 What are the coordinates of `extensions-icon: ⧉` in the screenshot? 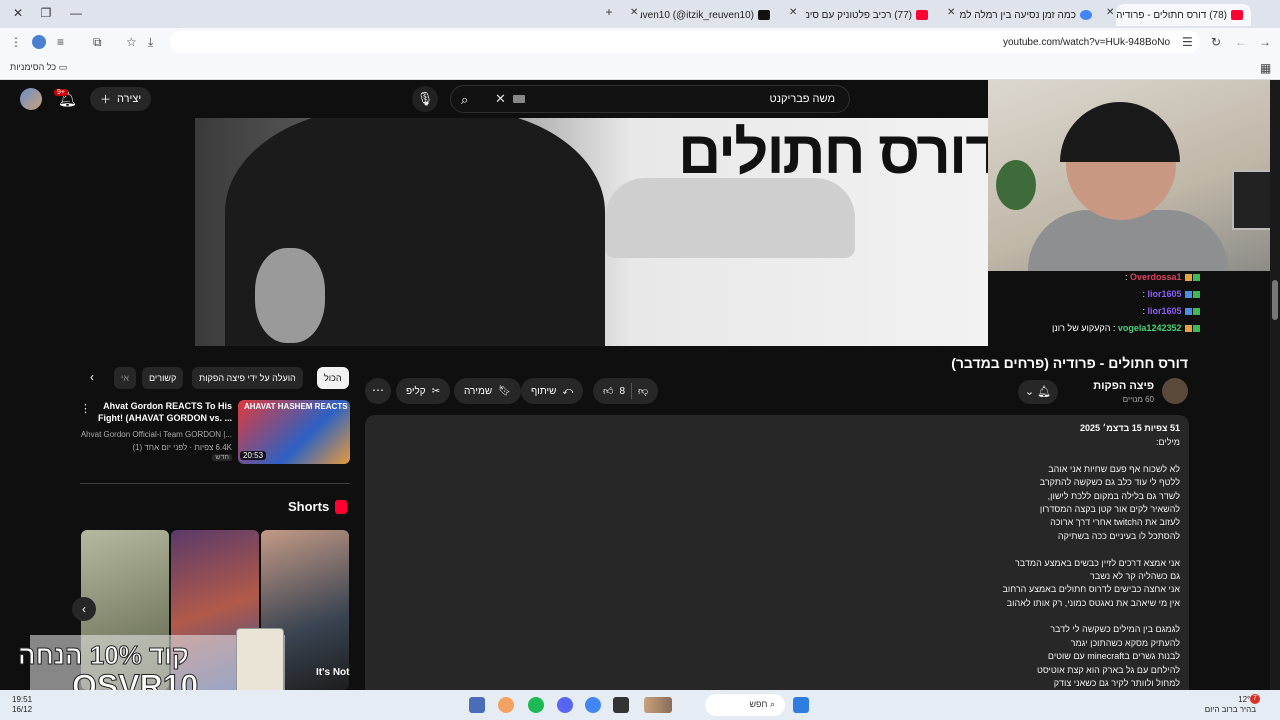 It's located at (97, 42).